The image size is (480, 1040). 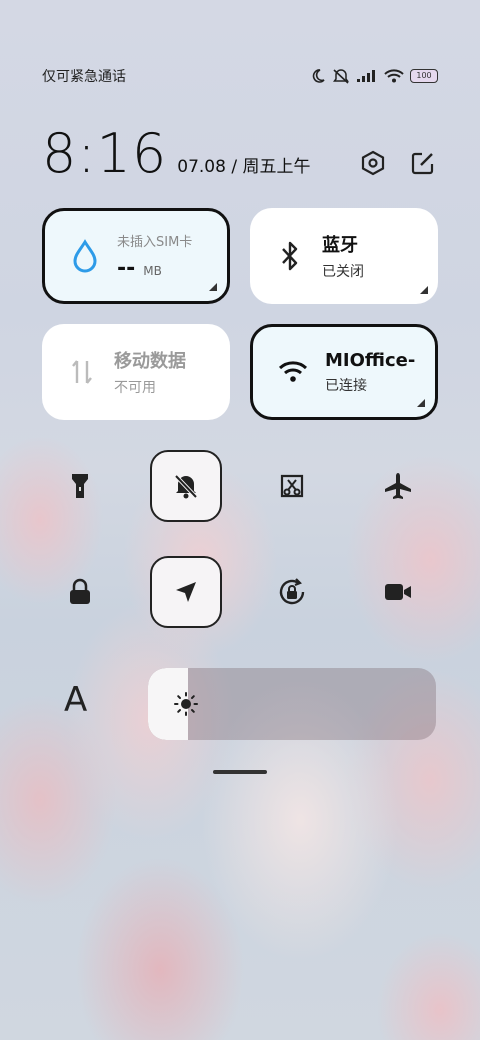 What do you see at coordinates (105, 153) in the screenshot?
I see `clock-time: 8:16` at bounding box center [105, 153].